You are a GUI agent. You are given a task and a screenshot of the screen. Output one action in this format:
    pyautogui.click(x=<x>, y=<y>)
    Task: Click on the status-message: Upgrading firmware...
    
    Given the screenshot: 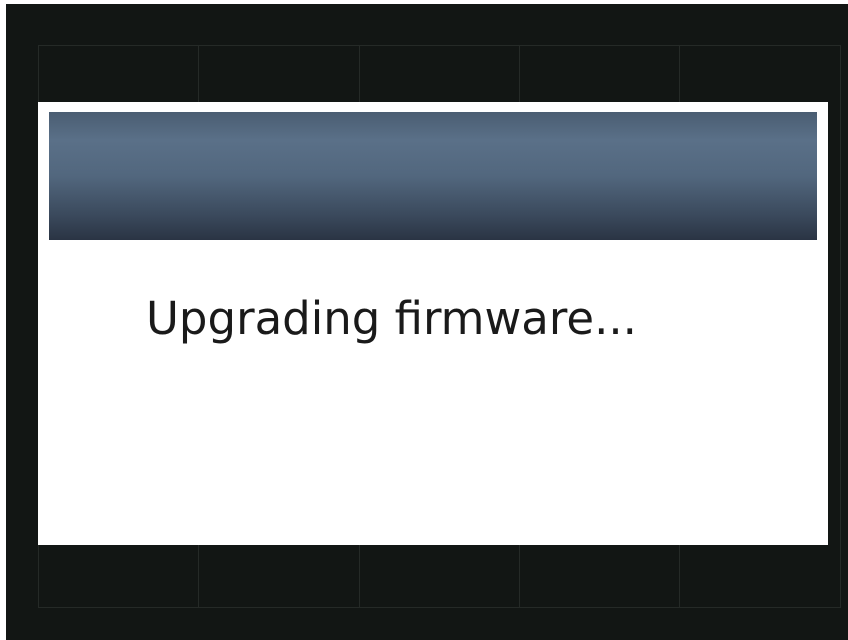 What is the action you would take?
    pyautogui.click(x=391, y=318)
    